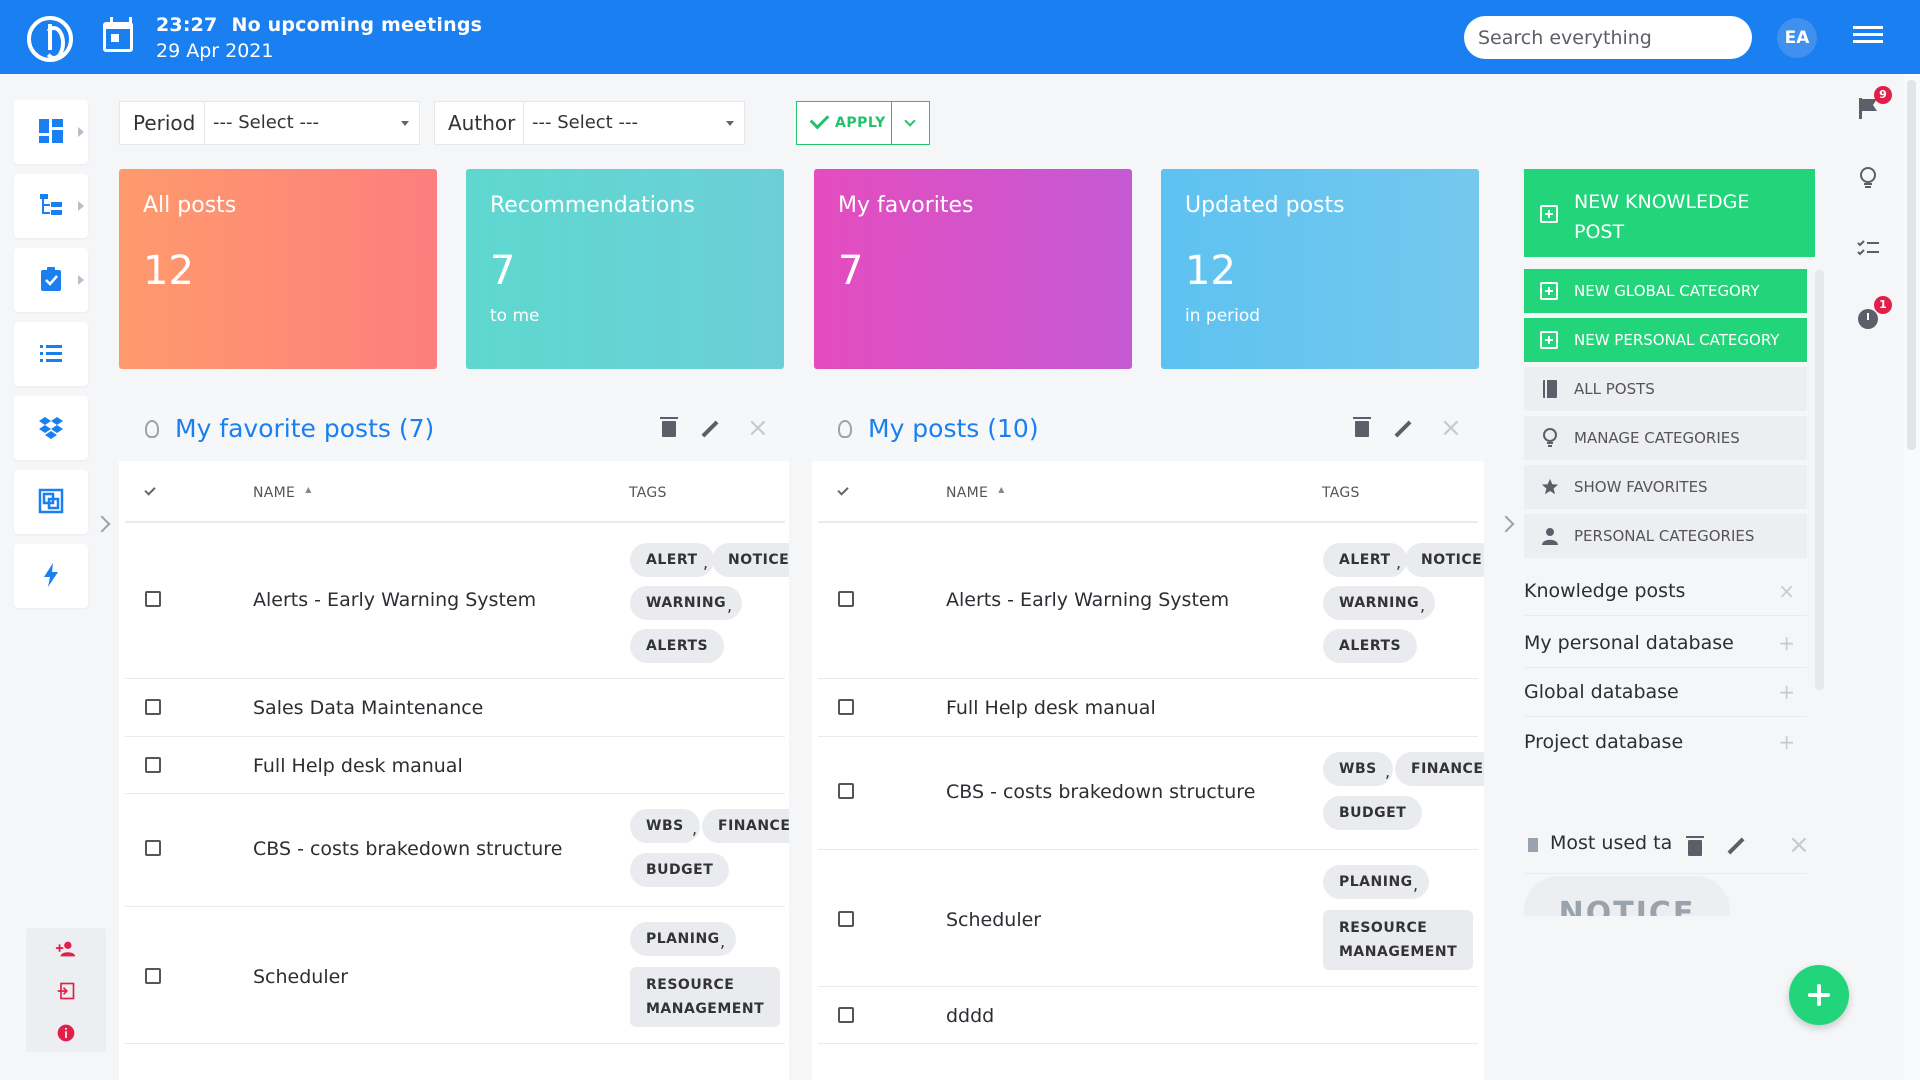 This screenshot has width=1920, height=1080. What do you see at coordinates (66, 991) in the screenshot?
I see `logout-icon` at bounding box center [66, 991].